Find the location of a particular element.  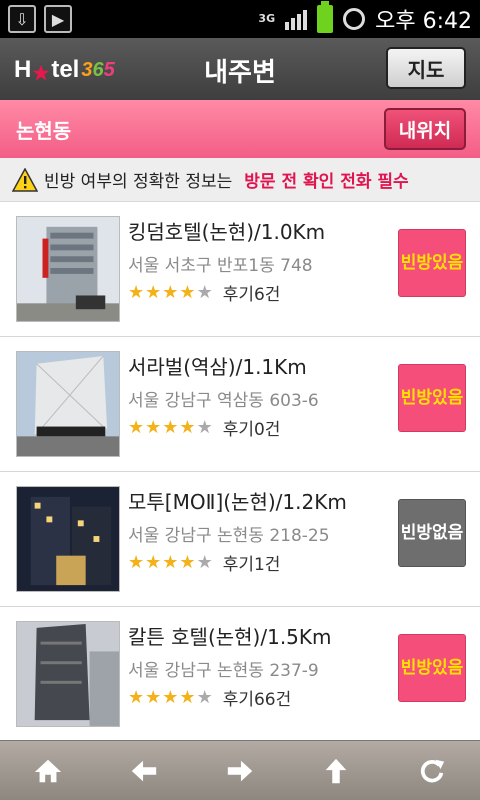

hotel-address: 서울 강남구 논현동 218-25 is located at coordinates (229, 536).